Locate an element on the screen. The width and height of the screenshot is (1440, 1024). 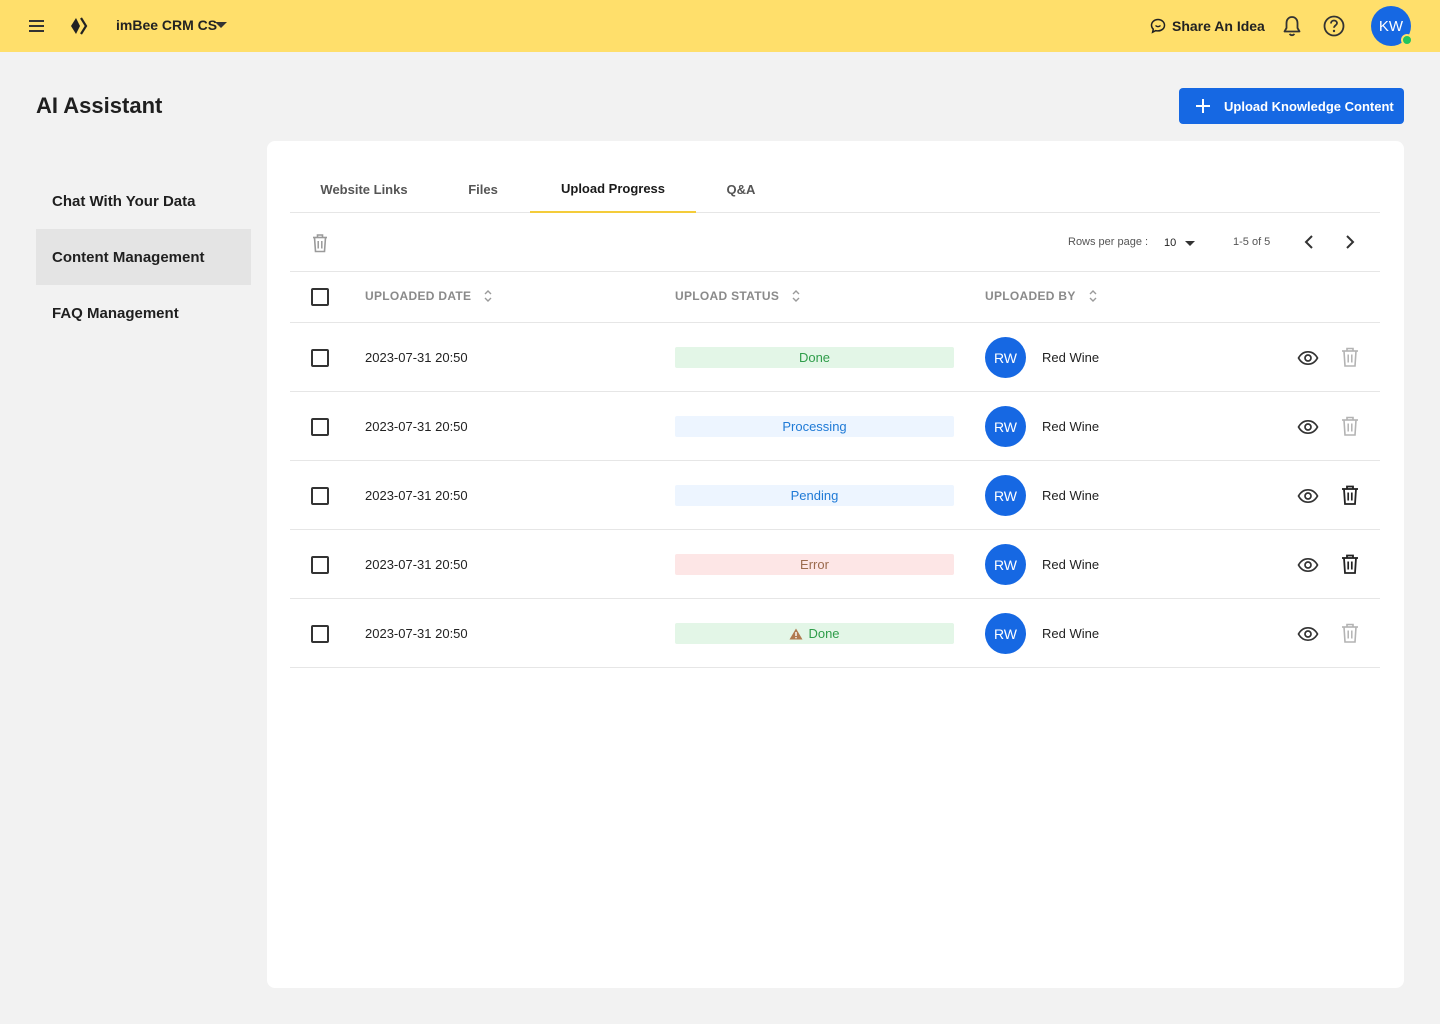
status-badge: Error is located at coordinates (814, 564).